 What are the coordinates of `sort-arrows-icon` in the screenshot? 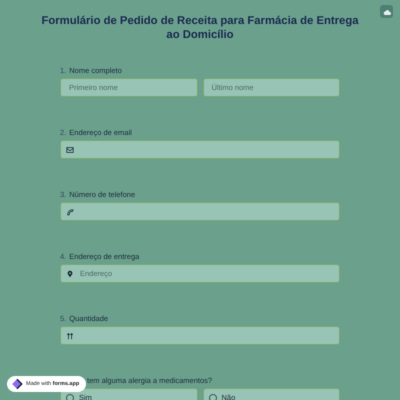 It's located at (70, 336).